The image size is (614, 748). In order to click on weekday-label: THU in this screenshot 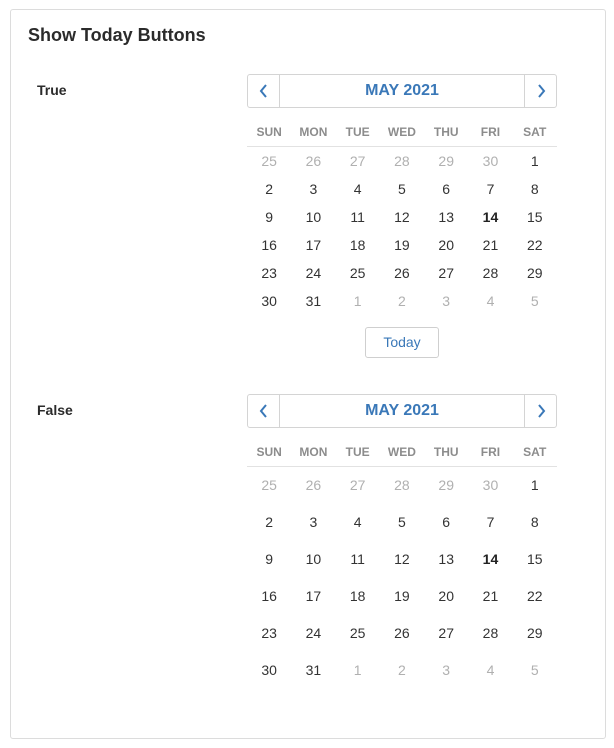, I will do `click(446, 452)`.